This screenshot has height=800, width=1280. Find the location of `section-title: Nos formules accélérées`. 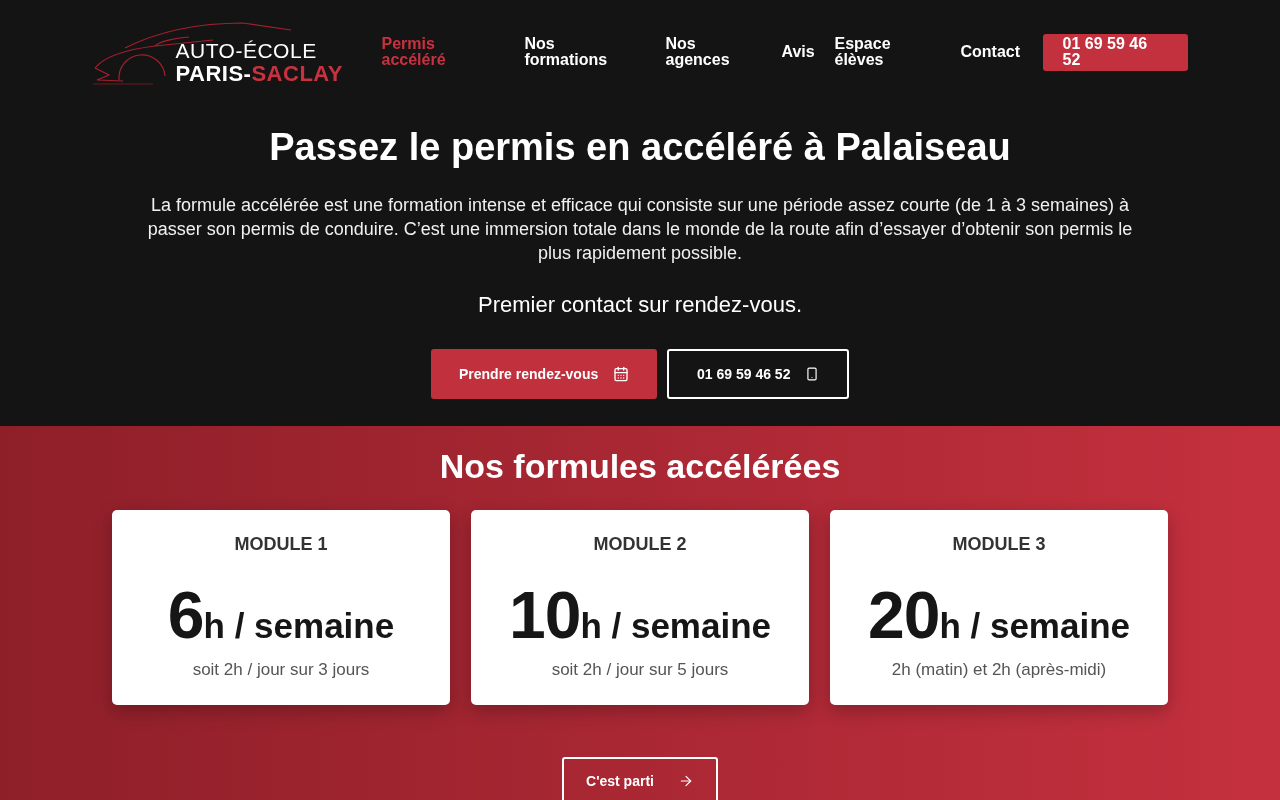

section-title: Nos formules accélérées is located at coordinates (640, 466).